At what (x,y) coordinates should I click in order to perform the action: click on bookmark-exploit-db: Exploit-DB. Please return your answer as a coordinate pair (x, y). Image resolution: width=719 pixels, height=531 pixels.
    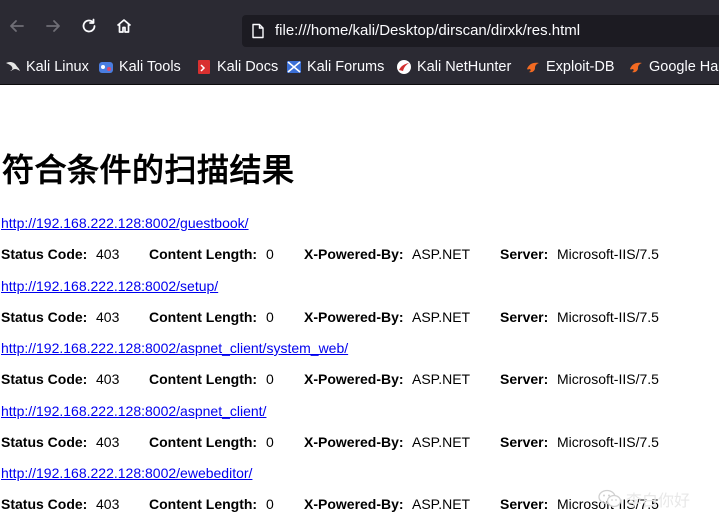
    Looking at the image, I should click on (570, 67).